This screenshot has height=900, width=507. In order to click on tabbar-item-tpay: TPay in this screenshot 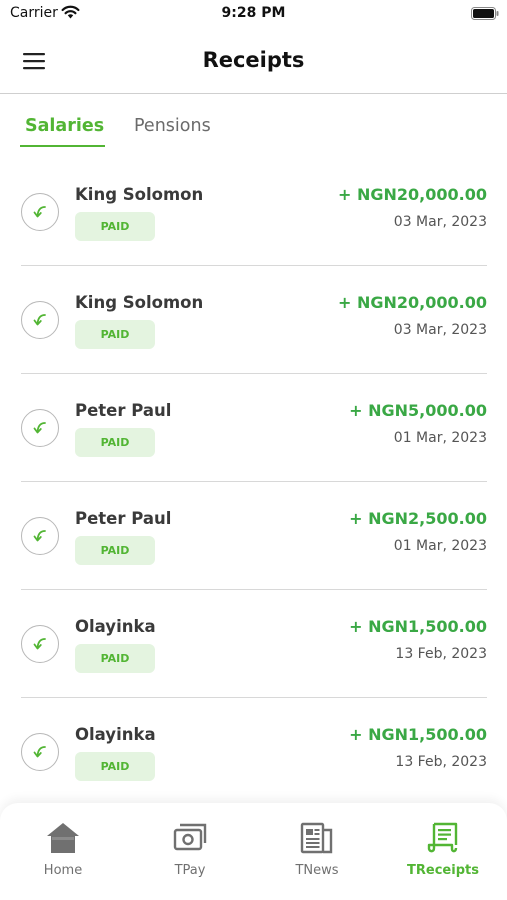, I will do `click(190, 853)`.